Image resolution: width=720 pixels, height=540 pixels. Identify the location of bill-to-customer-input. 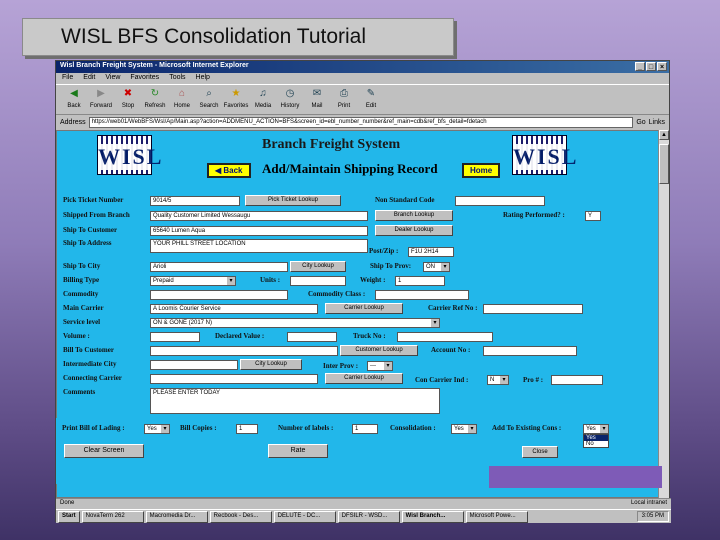
(244, 351).